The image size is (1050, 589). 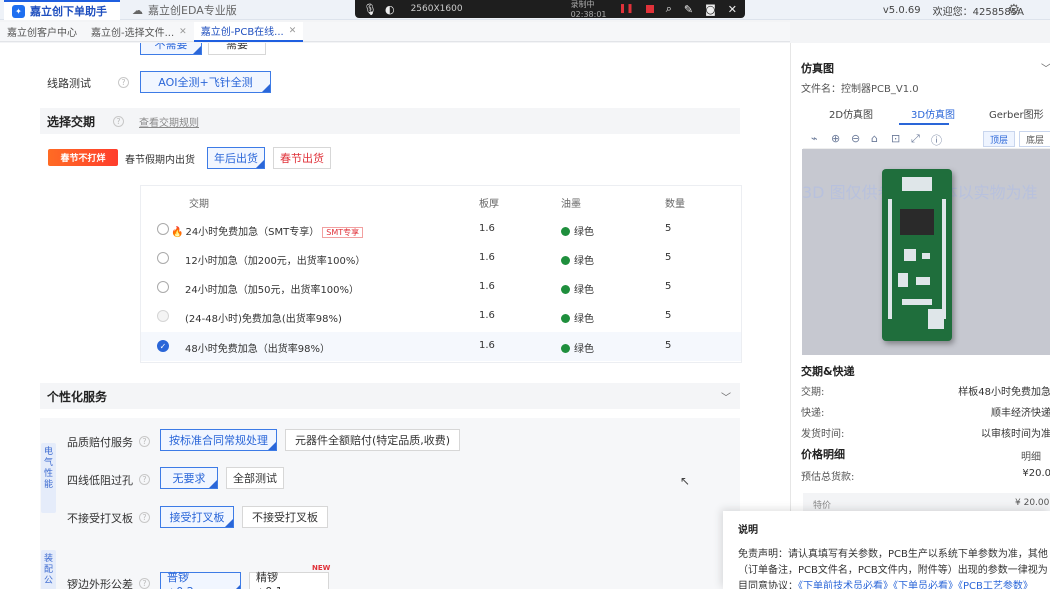 What do you see at coordinates (197, 517) in the screenshot?
I see `option-accept-x-out: 接受打叉板` at bounding box center [197, 517].